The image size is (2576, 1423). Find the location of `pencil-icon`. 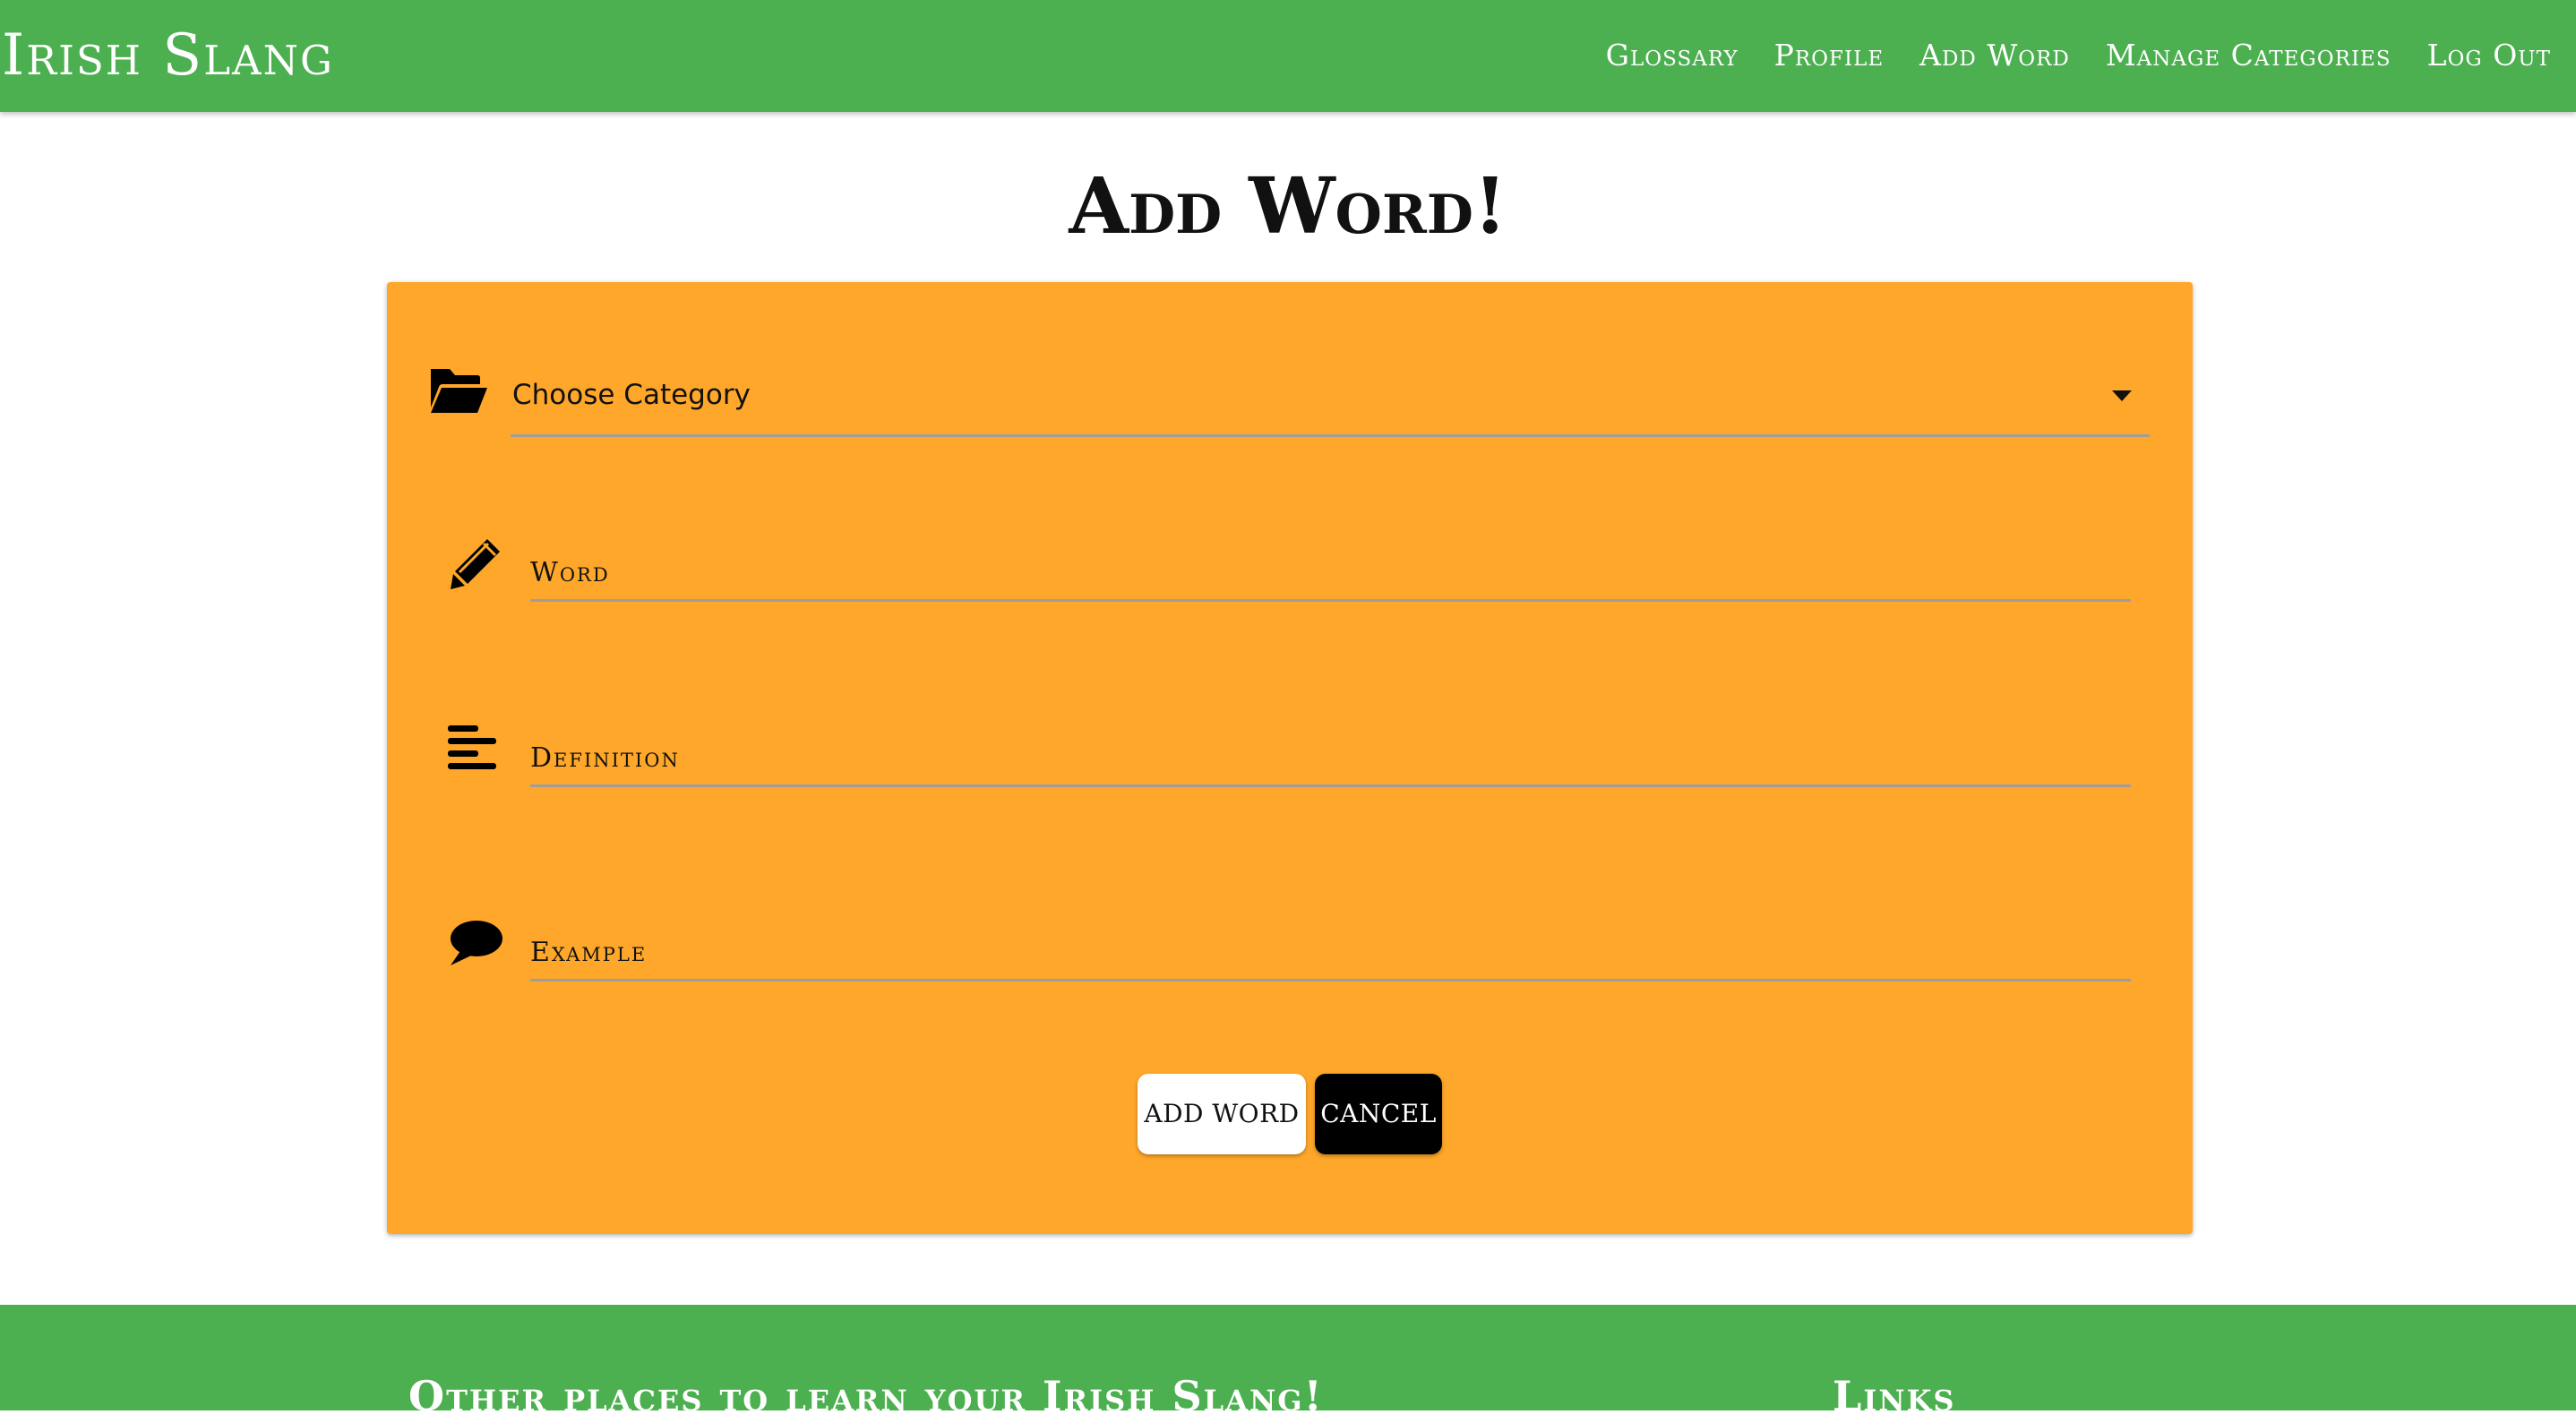

pencil-icon is located at coordinates (475, 563).